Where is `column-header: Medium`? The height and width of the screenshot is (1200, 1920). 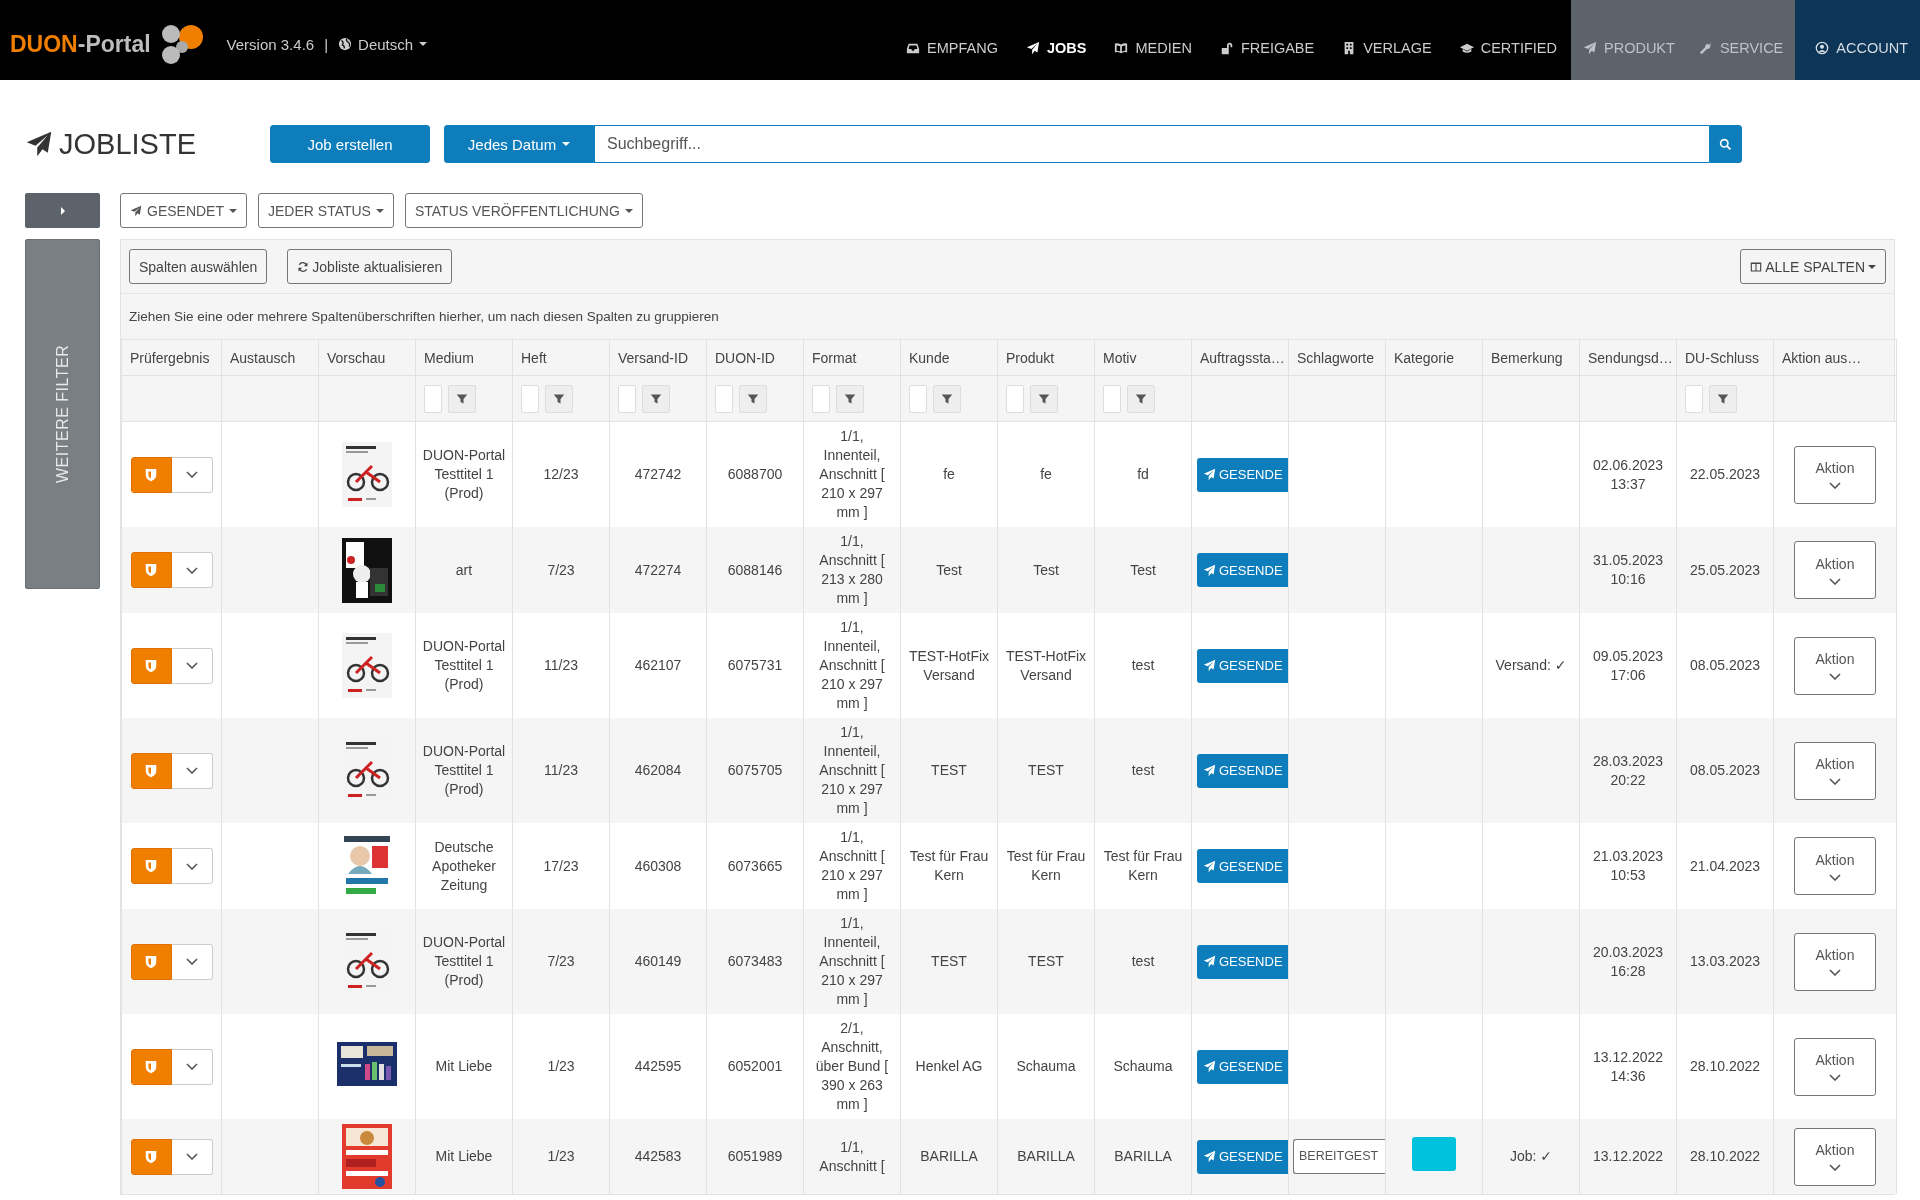 column-header: Medium is located at coordinates (464, 357).